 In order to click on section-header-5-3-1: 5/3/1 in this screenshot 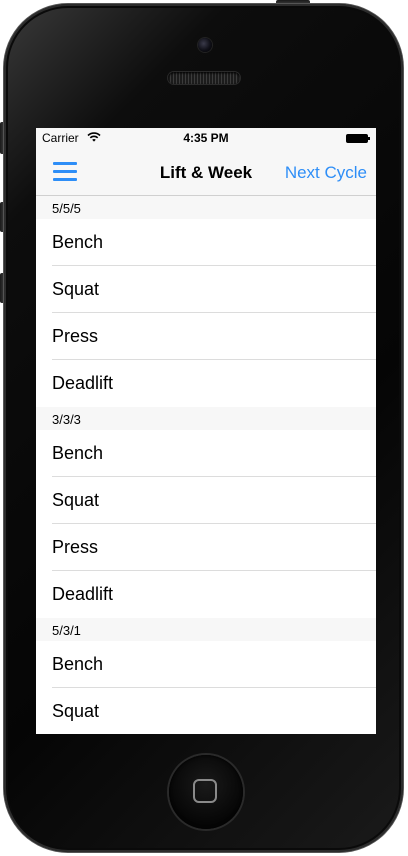, I will do `click(206, 629)`.